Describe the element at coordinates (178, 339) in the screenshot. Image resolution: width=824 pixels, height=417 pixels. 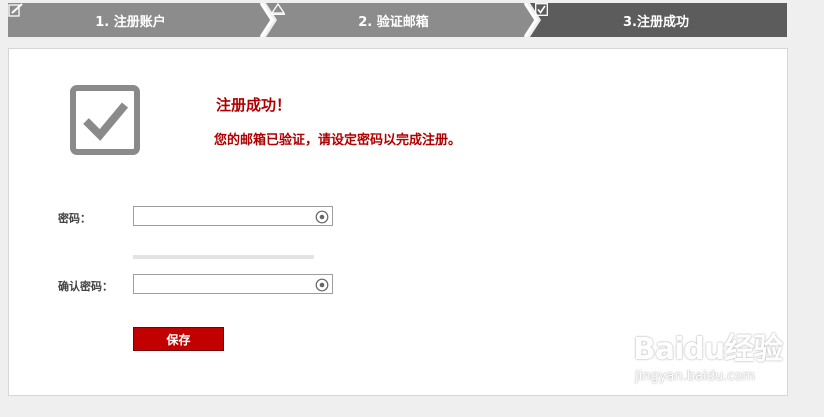
I see `save-button: 保存` at that location.